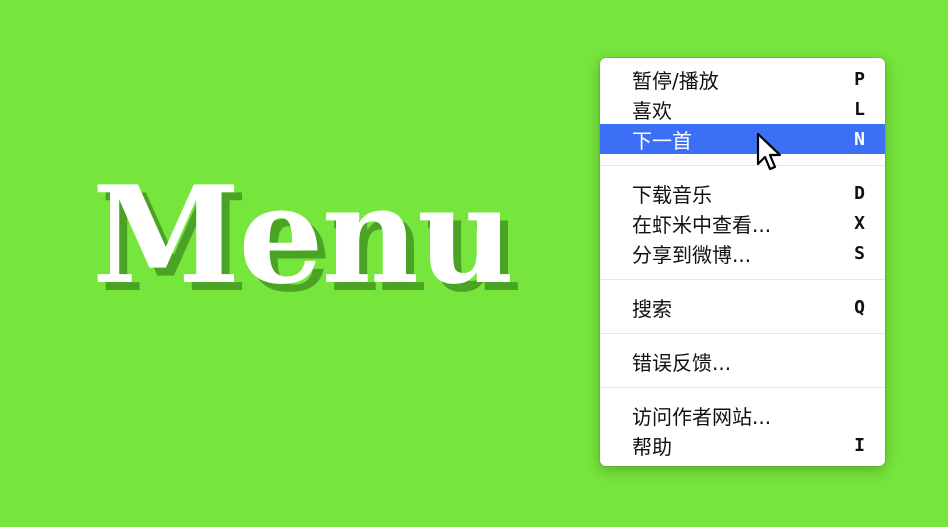 Image resolution: width=948 pixels, height=527 pixels. I want to click on menu-item-next-track: 下一首 N, so click(742, 139).